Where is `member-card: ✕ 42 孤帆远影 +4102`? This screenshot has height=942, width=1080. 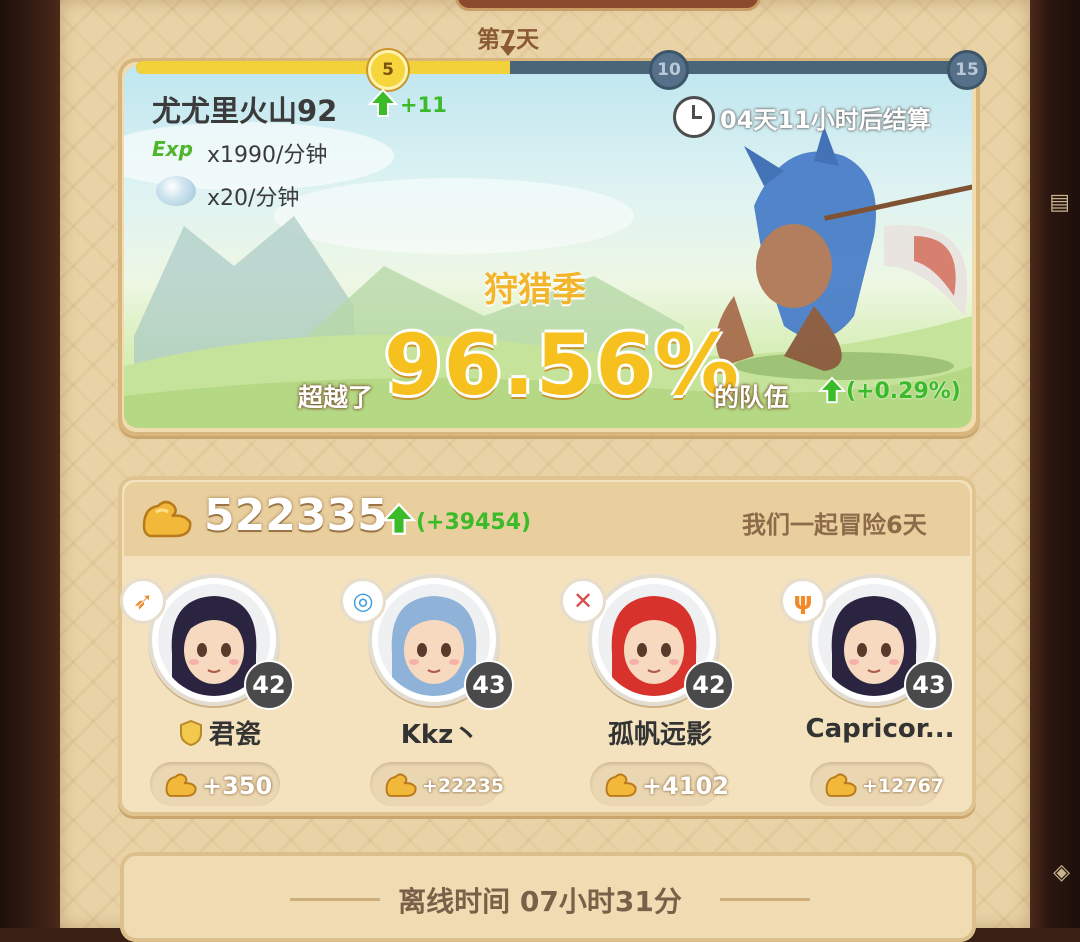
member-card: ✕ 42 孤帆远影 +4102 is located at coordinates (660, 694).